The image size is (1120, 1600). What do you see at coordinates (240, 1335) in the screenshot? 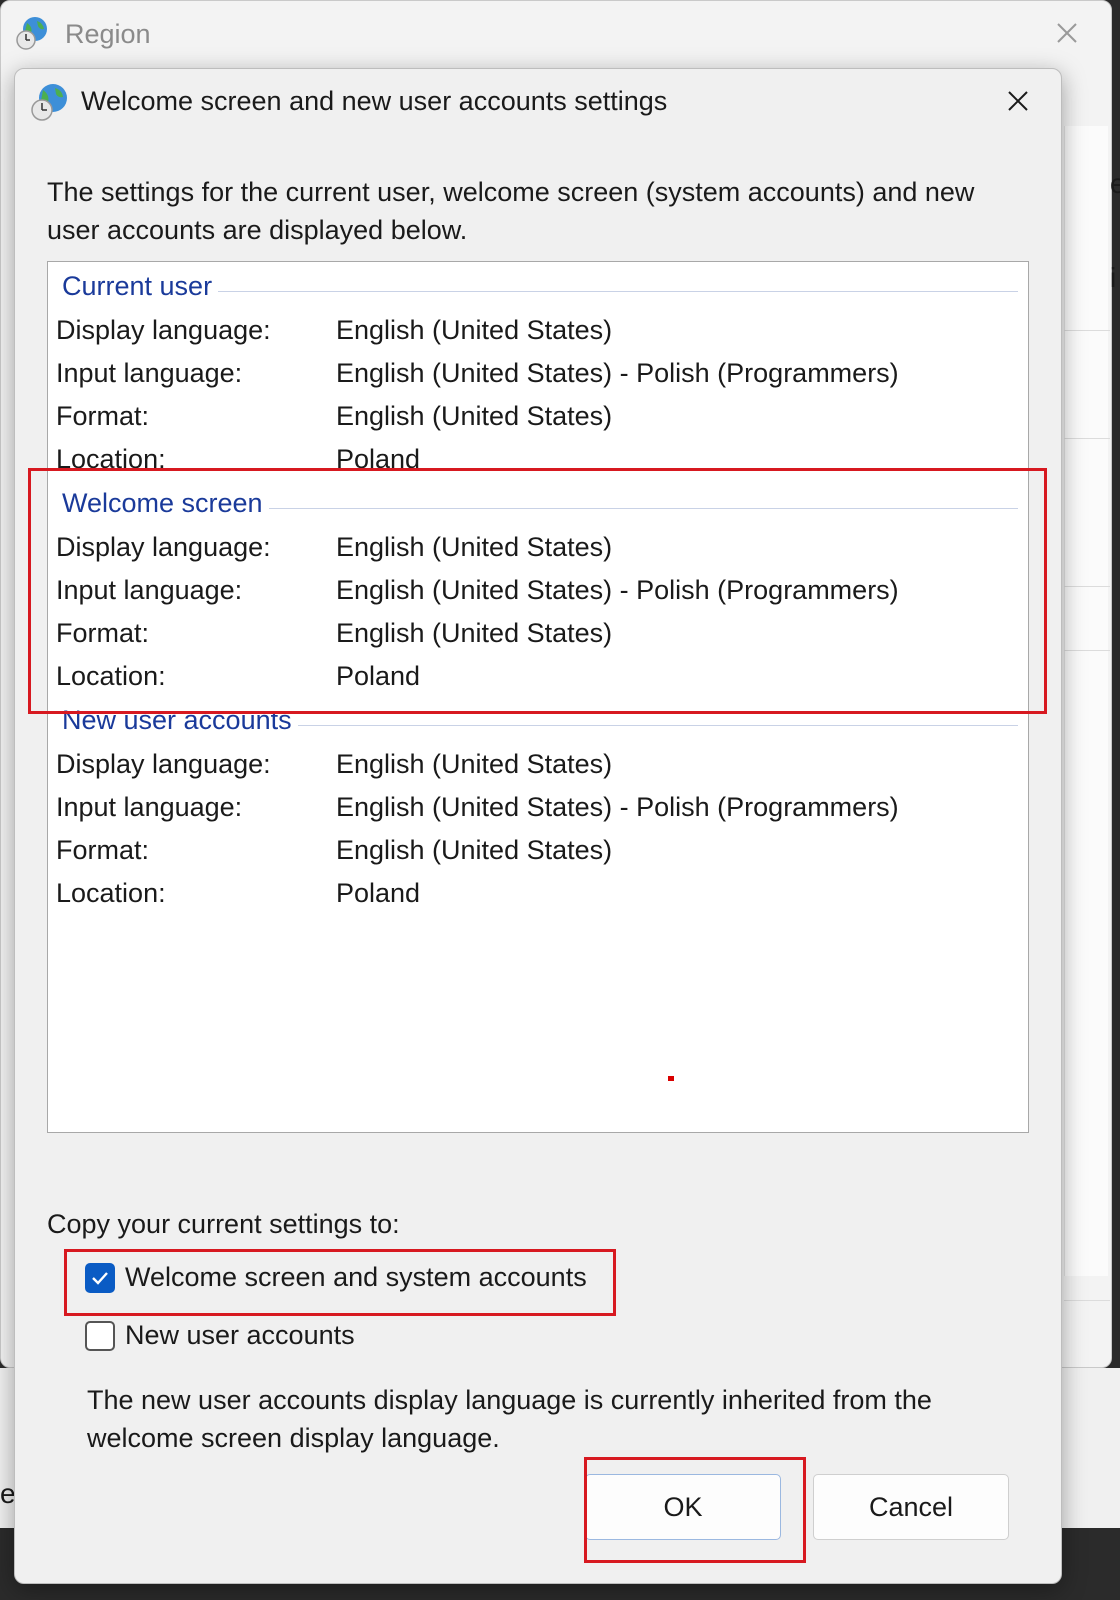
I see `checkbox-label: New user accounts` at bounding box center [240, 1335].